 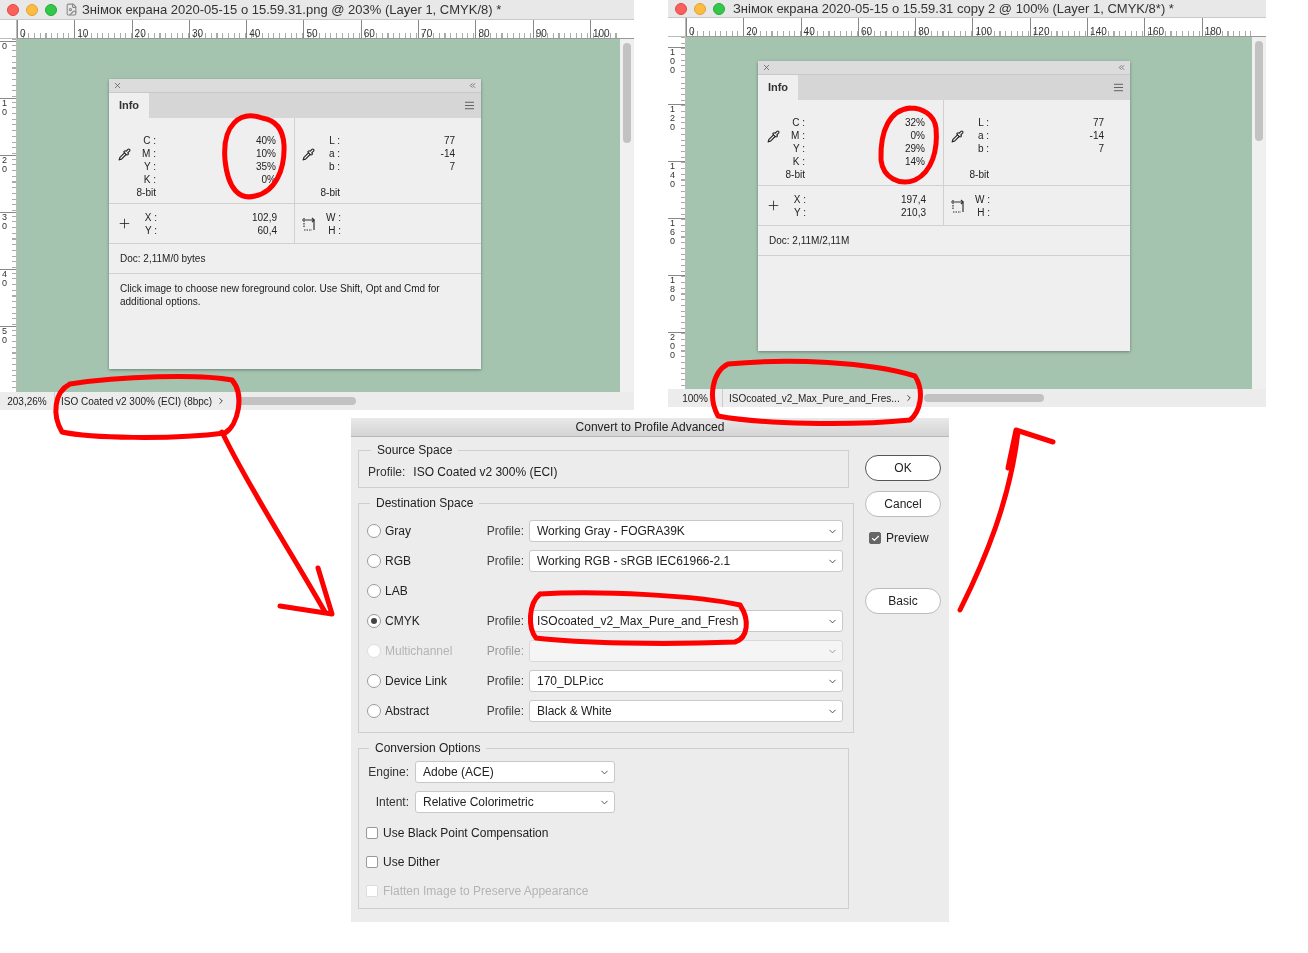 I want to click on info-value: 14%, so click(x=914, y=162).